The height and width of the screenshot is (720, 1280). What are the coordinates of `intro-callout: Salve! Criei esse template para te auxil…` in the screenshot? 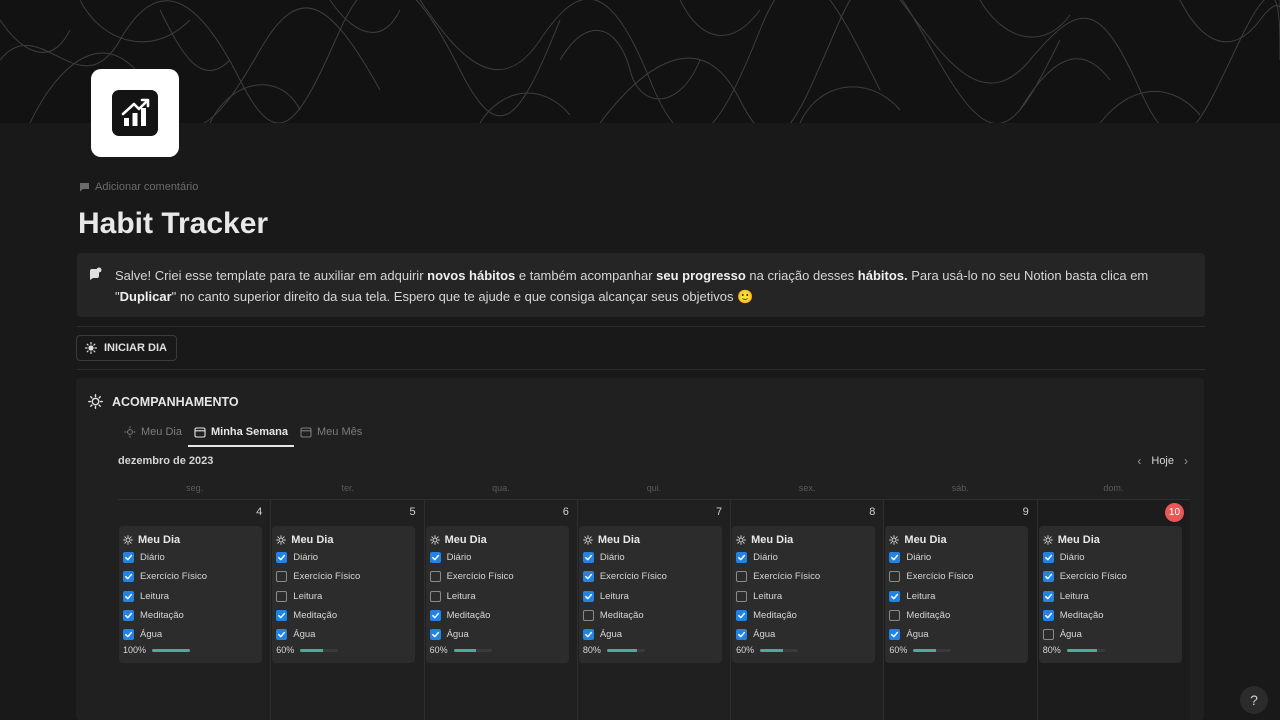 It's located at (641, 285).